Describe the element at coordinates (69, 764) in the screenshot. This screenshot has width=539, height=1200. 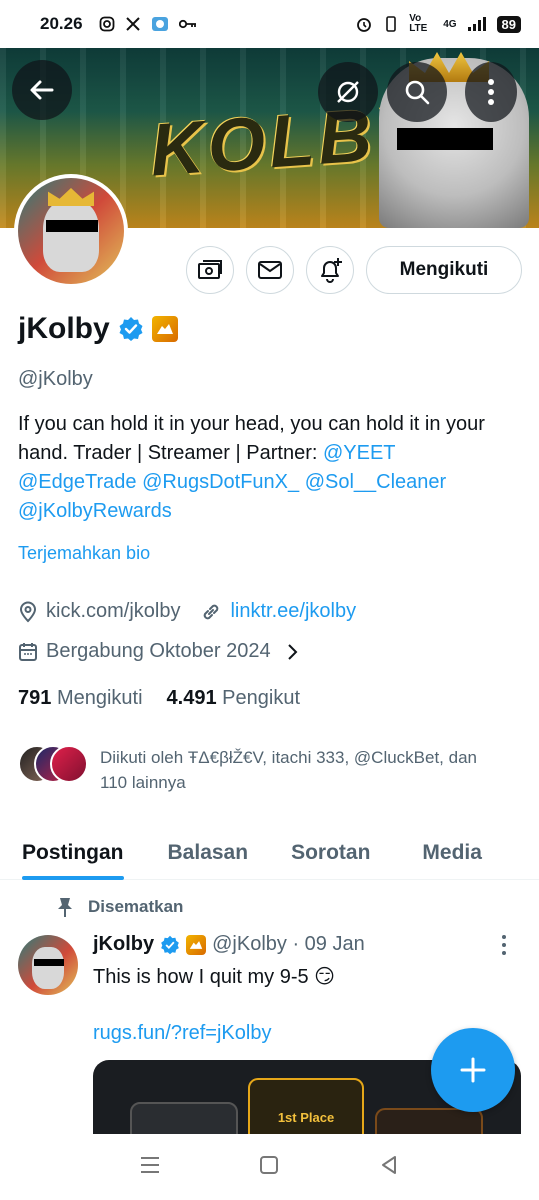
I see `follower-avatar` at that location.